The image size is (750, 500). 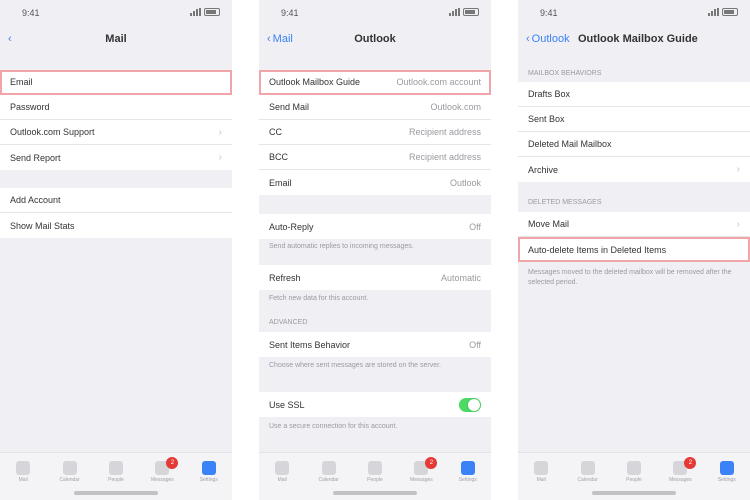 What do you see at coordinates (116, 200) in the screenshot?
I see `row-add-account: Add Account` at bounding box center [116, 200].